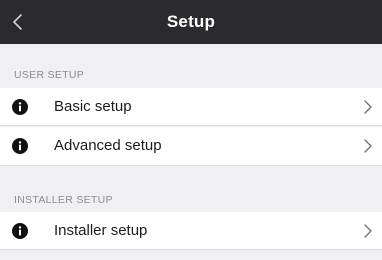 This screenshot has width=382, height=260. I want to click on section-header-user-setup: USER SETUP, so click(49, 75).